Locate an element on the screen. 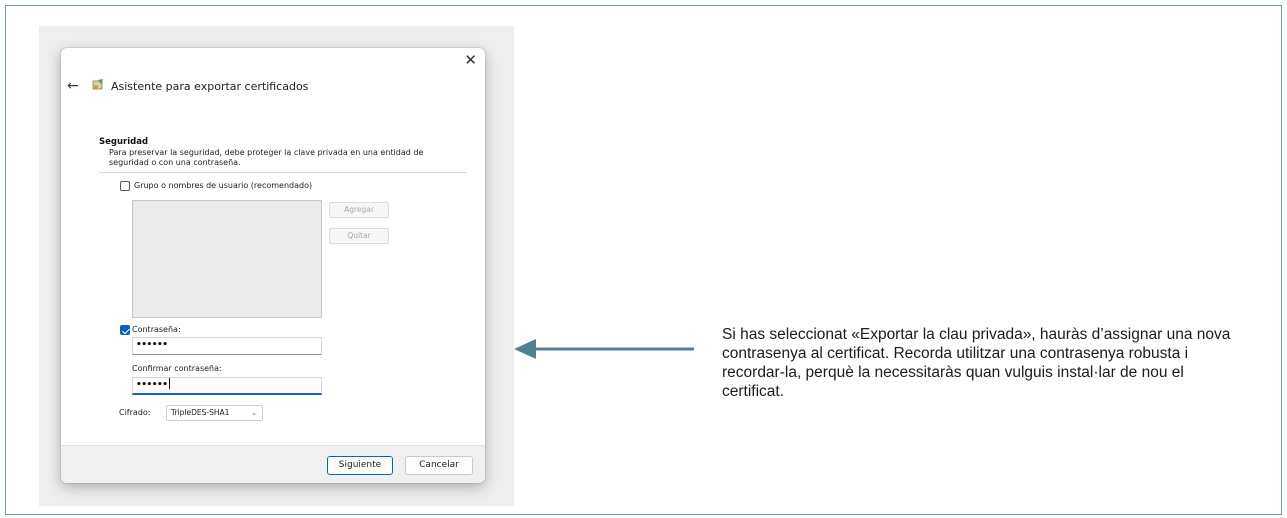 This screenshot has width=1287, height=518. close-icon: ✕ is located at coordinates (470, 60).